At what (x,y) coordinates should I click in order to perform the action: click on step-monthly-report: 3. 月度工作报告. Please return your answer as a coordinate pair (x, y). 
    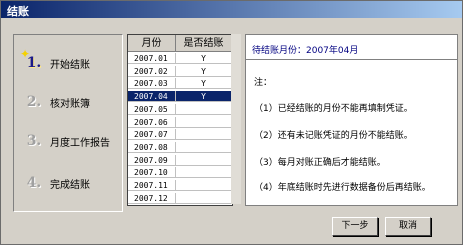
    Looking at the image, I should click on (72, 141).